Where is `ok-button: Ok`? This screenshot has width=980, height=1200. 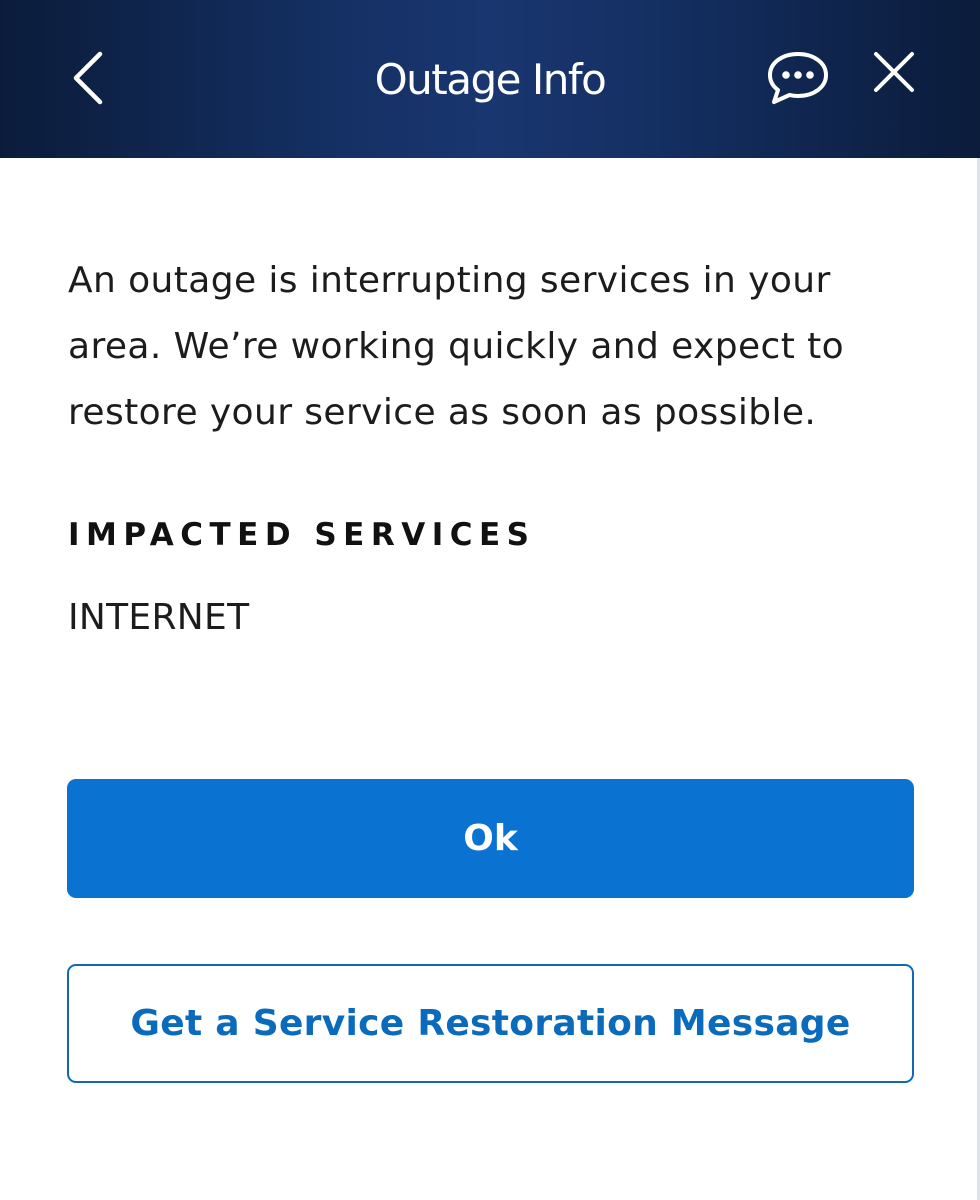
ok-button: Ok is located at coordinates (490, 838).